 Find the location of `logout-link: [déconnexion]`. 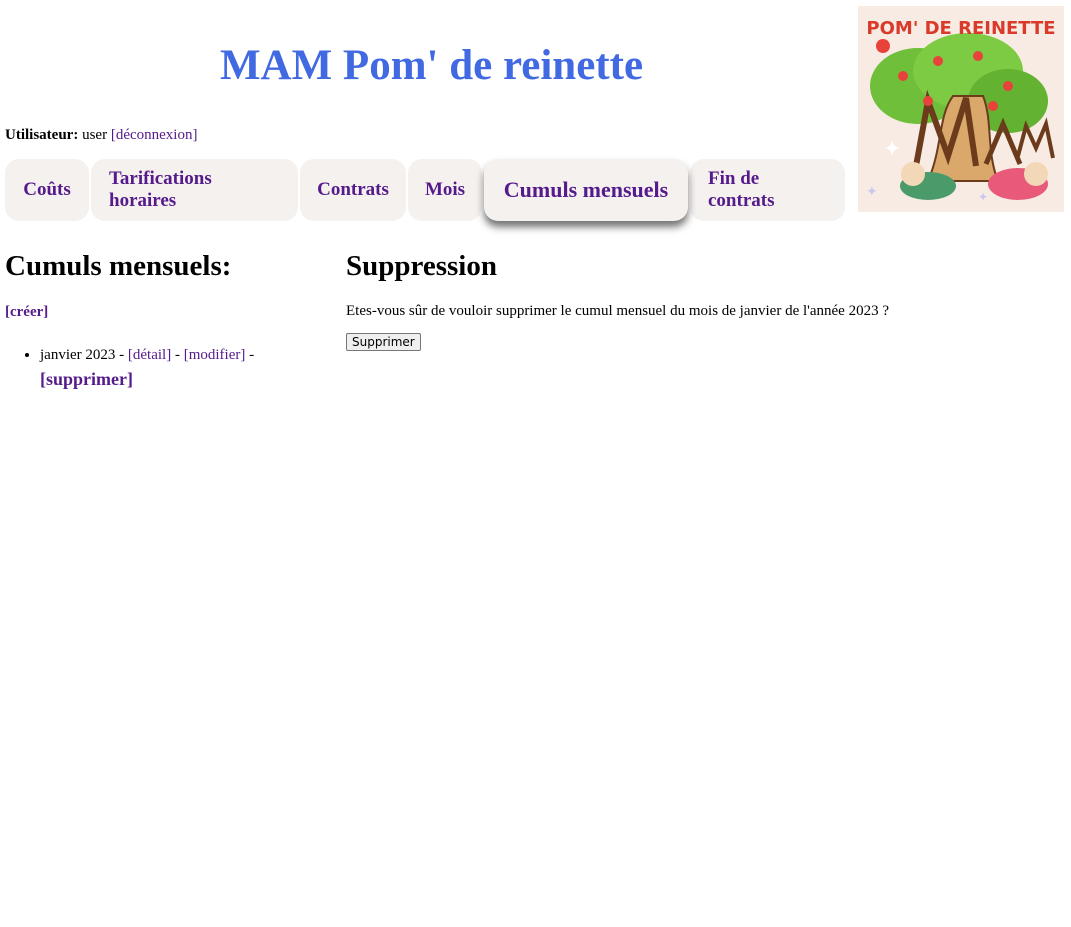

logout-link: [déconnexion] is located at coordinates (154, 135).